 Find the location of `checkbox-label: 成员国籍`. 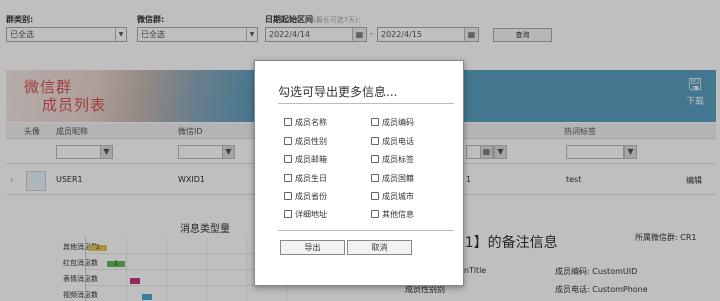

checkbox-label: 成员国籍 is located at coordinates (398, 178).